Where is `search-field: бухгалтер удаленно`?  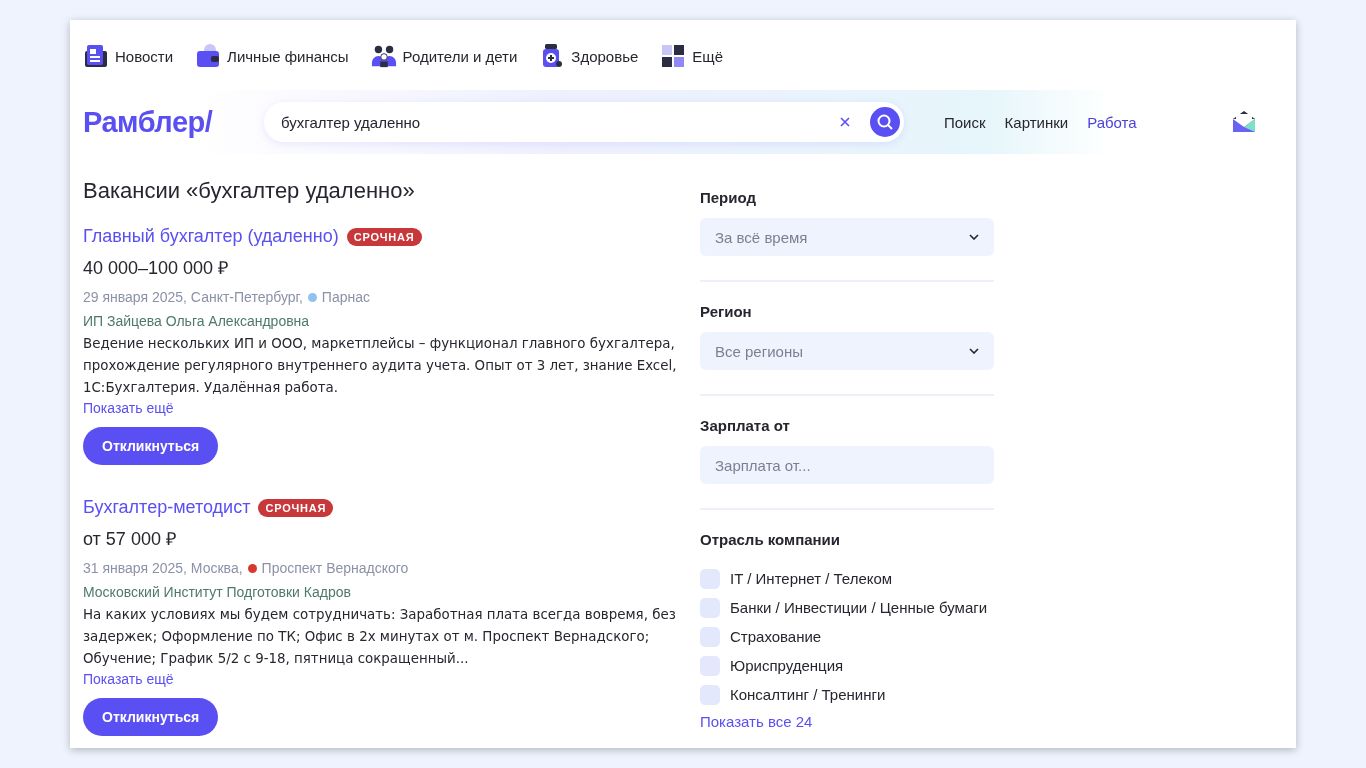 search-field: бухгалтер удаленно is located at coordinates (584, 122).